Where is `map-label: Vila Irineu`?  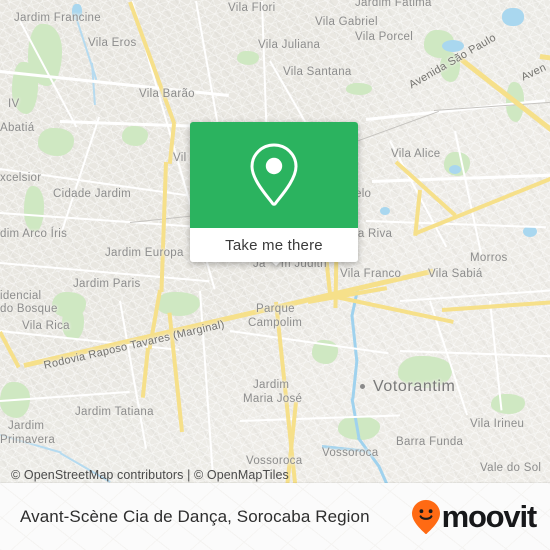 map-label: Vila Irineu is located at coordinates (497, 424).